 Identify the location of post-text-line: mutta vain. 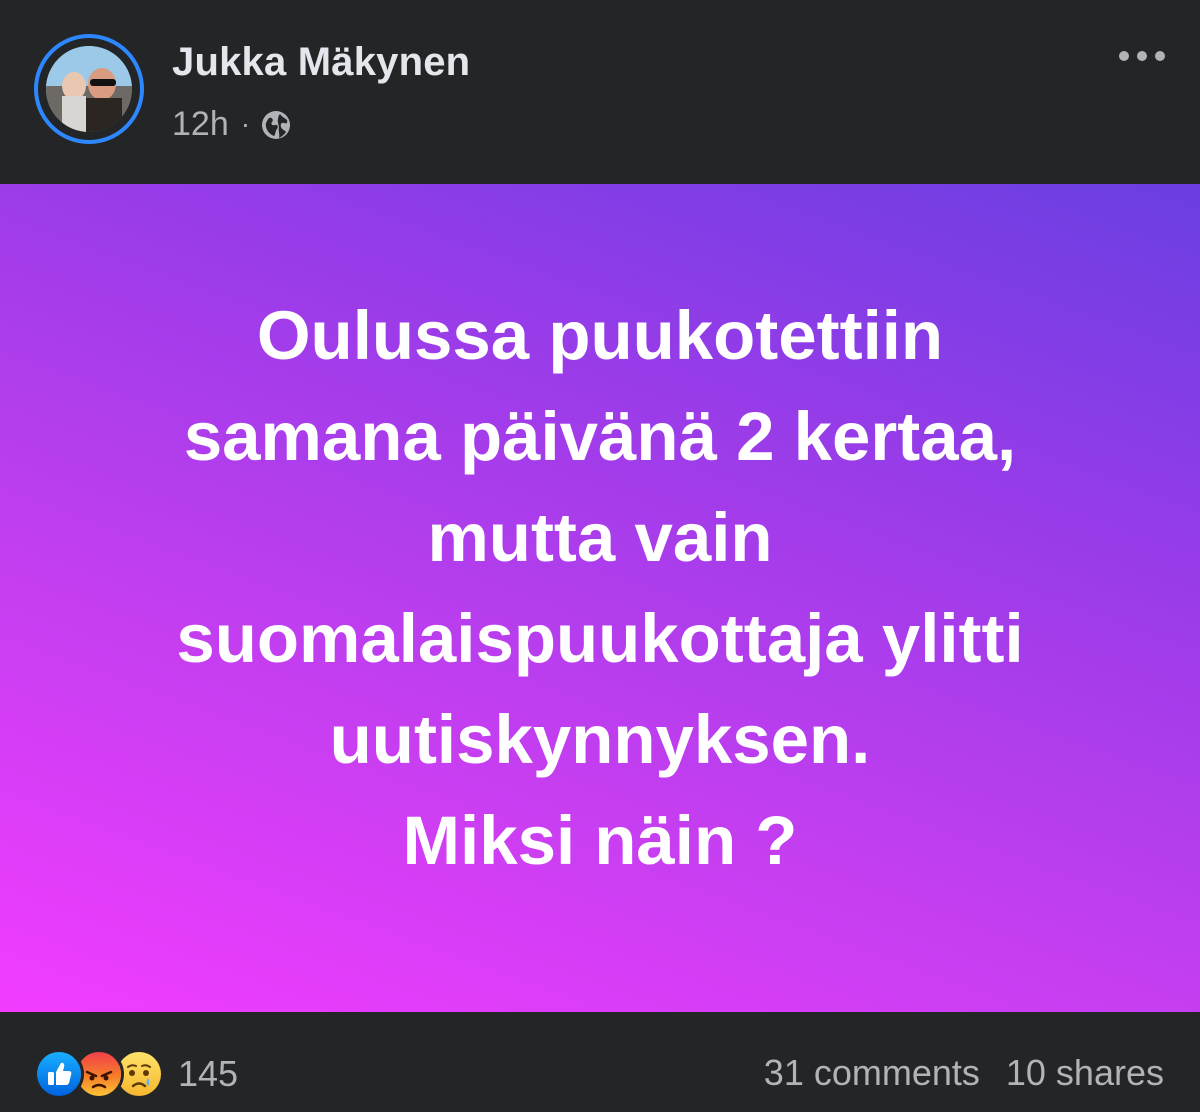
(600, 537).